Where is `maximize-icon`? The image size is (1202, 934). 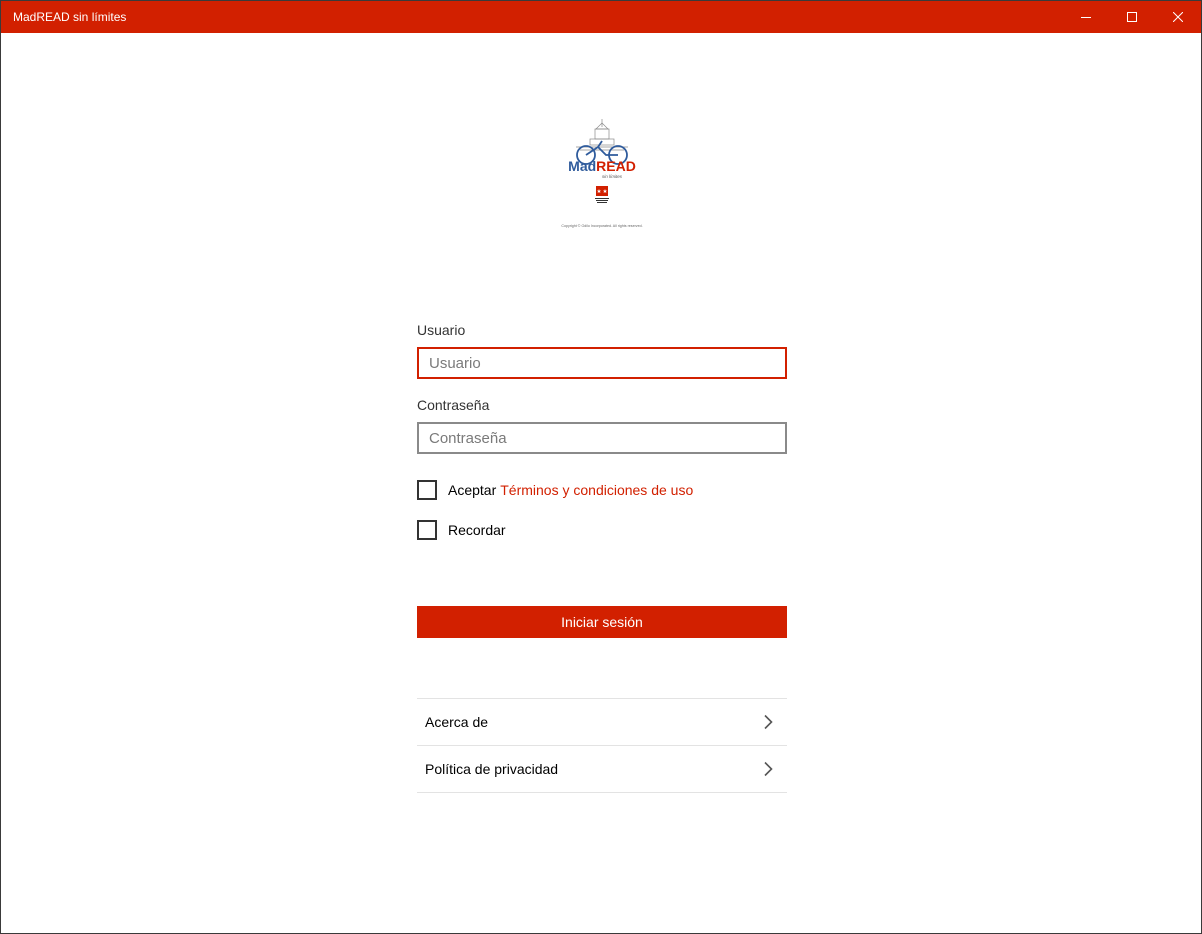
maximize-icon is located at coordinates (1132, 17).